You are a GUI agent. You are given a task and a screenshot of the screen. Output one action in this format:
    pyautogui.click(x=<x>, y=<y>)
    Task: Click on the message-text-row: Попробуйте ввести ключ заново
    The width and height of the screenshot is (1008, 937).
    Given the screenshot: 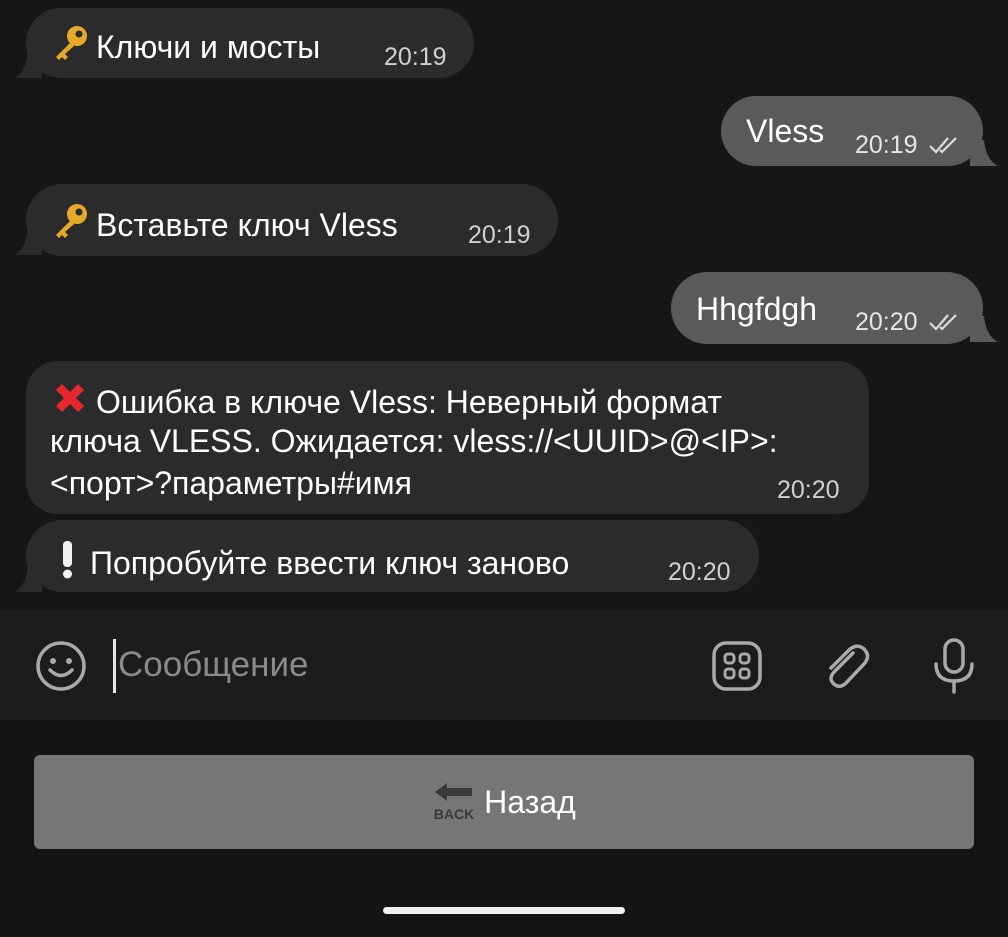 What is the action you would take?
    pyautogui.click(x=309, y=561)
    